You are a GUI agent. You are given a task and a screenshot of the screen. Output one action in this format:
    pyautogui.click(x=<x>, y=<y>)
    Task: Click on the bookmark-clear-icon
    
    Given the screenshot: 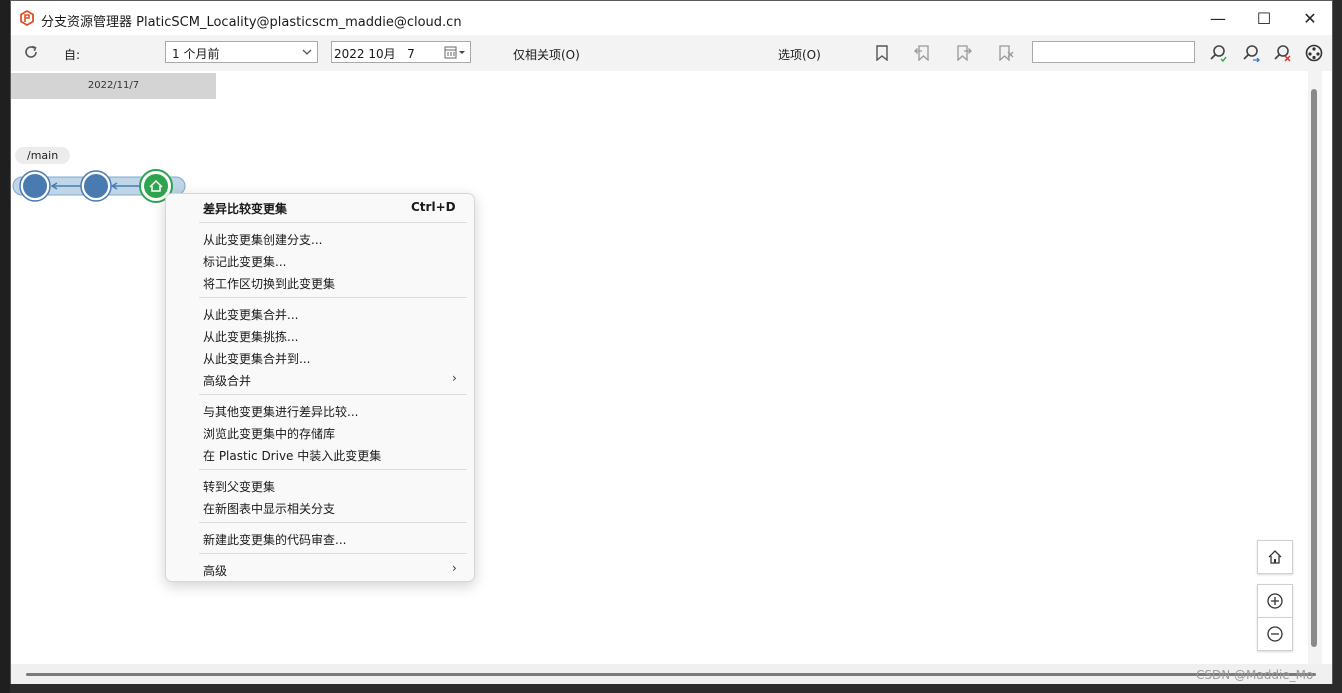 What is the action you would take?
    pyautogui.click(x=1006, y=53)
    